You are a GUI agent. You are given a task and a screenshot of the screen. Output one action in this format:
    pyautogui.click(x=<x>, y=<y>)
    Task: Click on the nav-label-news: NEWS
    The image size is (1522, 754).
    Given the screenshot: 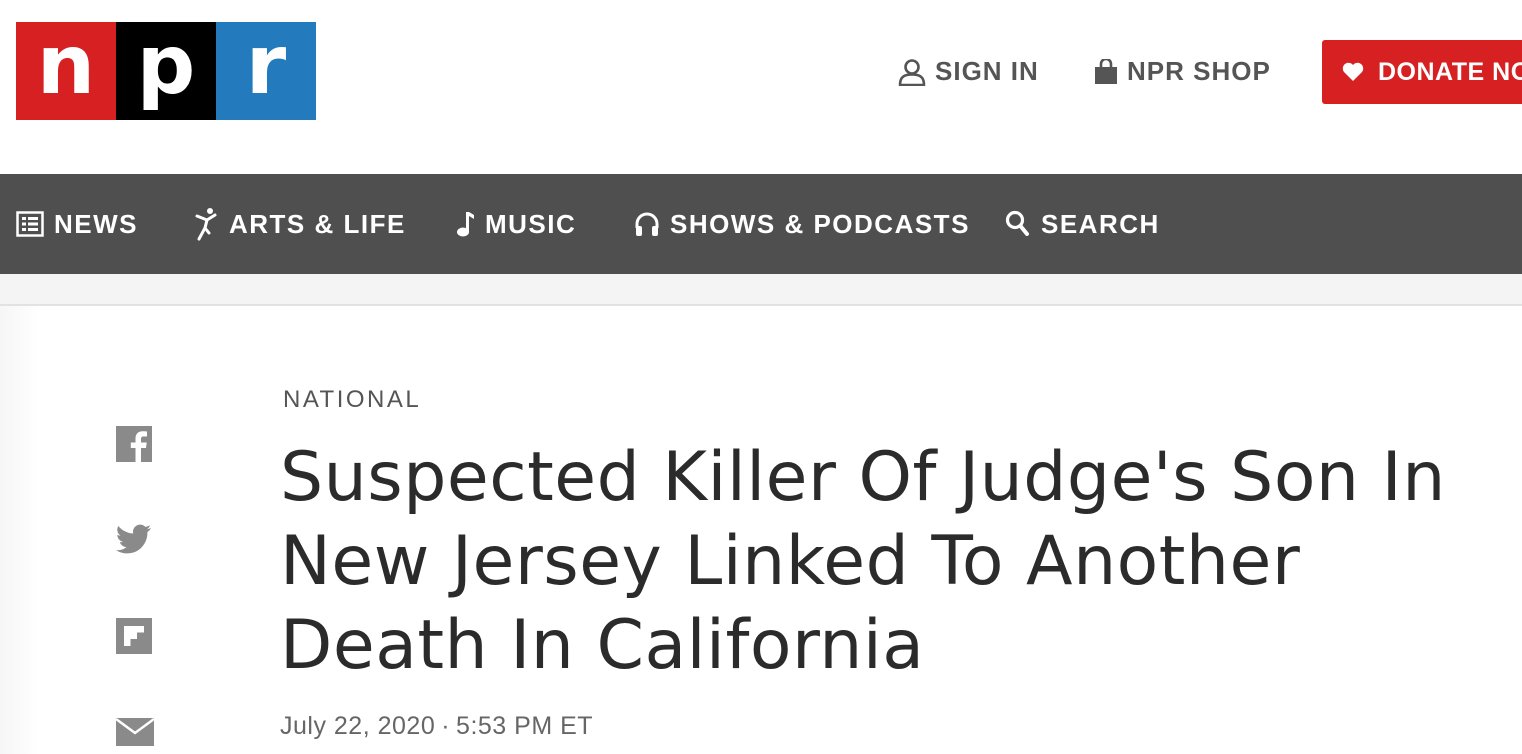 What is the action you would take?
    pyautogui.click(x=96, y=223)
    